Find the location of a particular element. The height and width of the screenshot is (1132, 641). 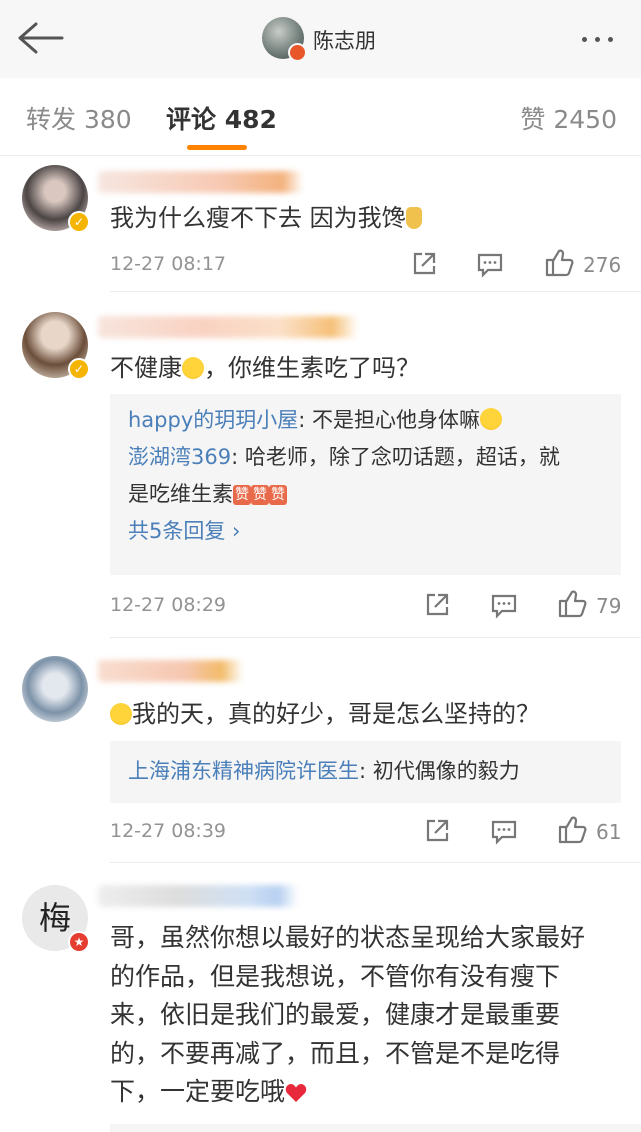

comment-meta: 12-27 08:29 79 is located at coordinates (367, 606).